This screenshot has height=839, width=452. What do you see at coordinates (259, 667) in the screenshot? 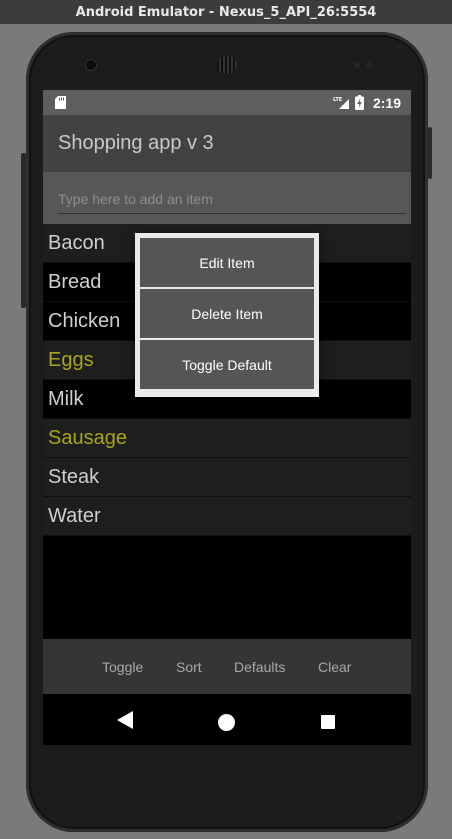
I see `defaults-button: Defaults` at bounding box center [259, 667].